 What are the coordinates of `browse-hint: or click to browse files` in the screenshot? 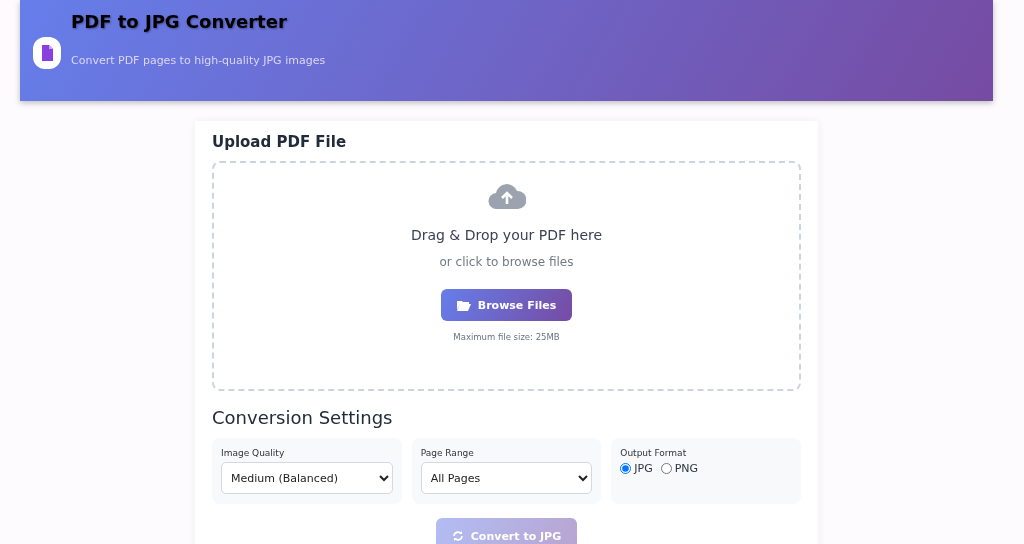 It's located at (506, 262).